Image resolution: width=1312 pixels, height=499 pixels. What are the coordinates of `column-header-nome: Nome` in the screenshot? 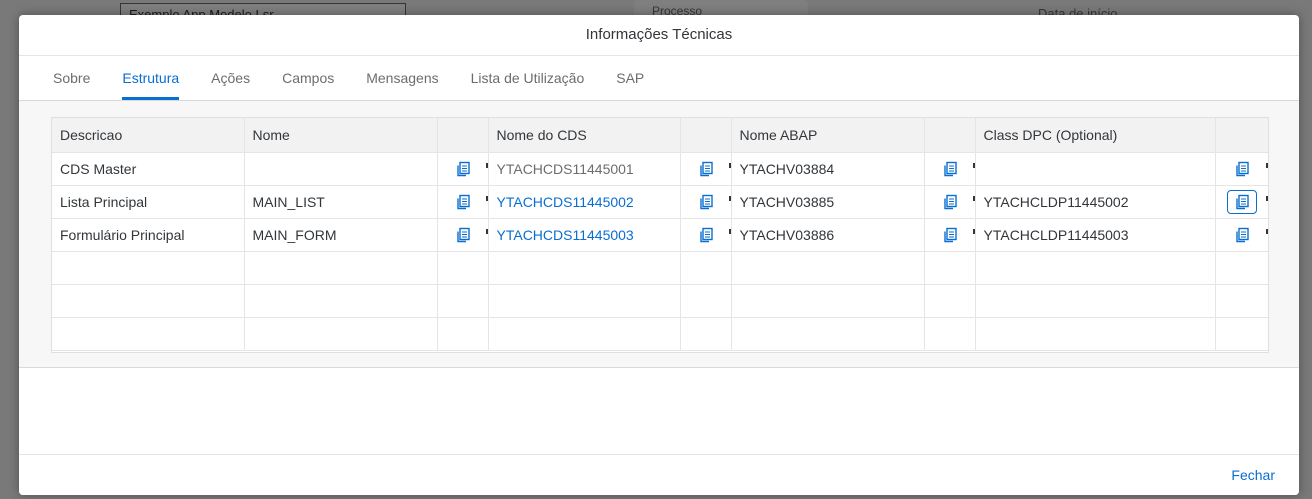 It's located at (341, 135).